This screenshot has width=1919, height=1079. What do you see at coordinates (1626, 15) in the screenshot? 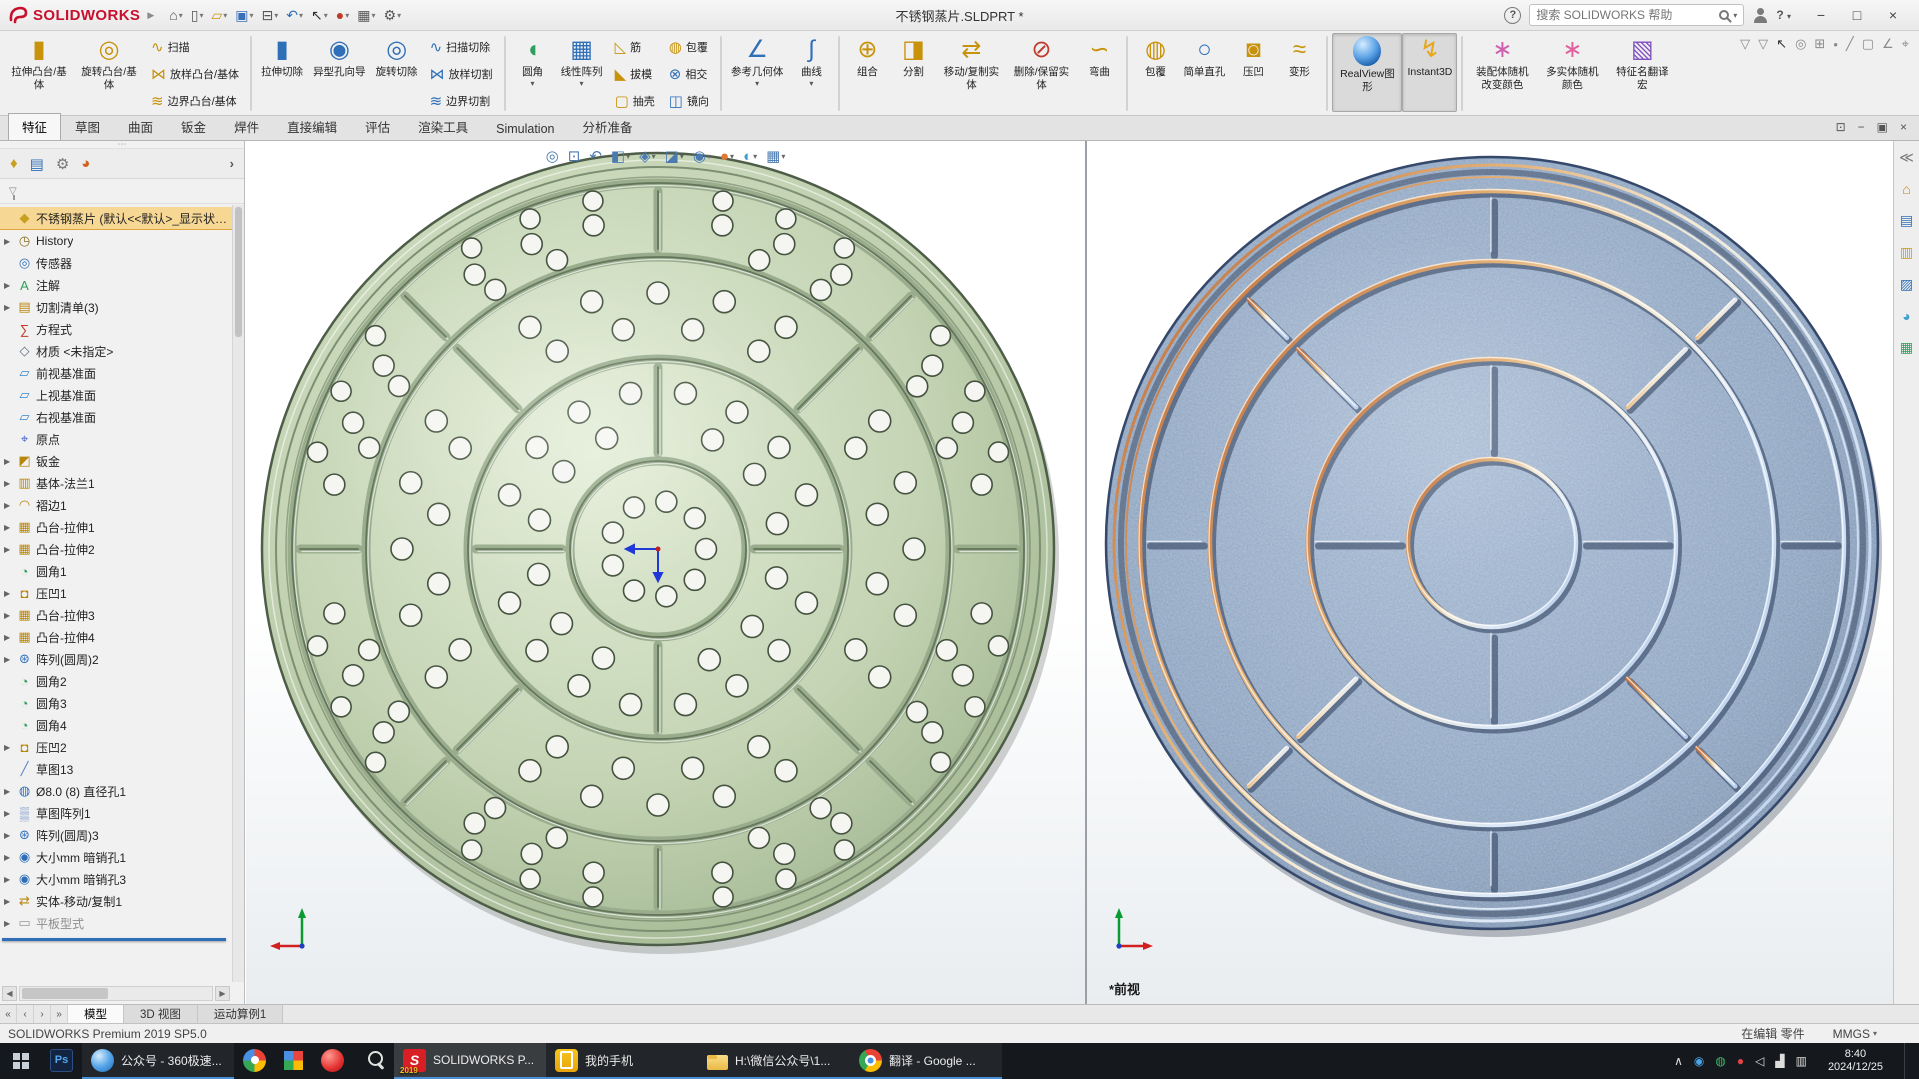
I see `search-input` at bounding box center [1626, 15].